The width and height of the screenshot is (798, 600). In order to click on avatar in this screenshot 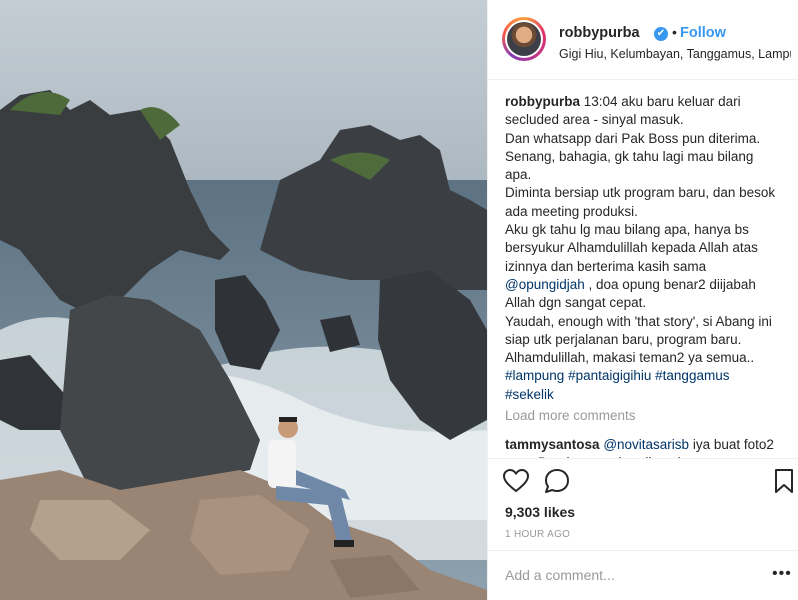, I will do `click(524, 39)`.